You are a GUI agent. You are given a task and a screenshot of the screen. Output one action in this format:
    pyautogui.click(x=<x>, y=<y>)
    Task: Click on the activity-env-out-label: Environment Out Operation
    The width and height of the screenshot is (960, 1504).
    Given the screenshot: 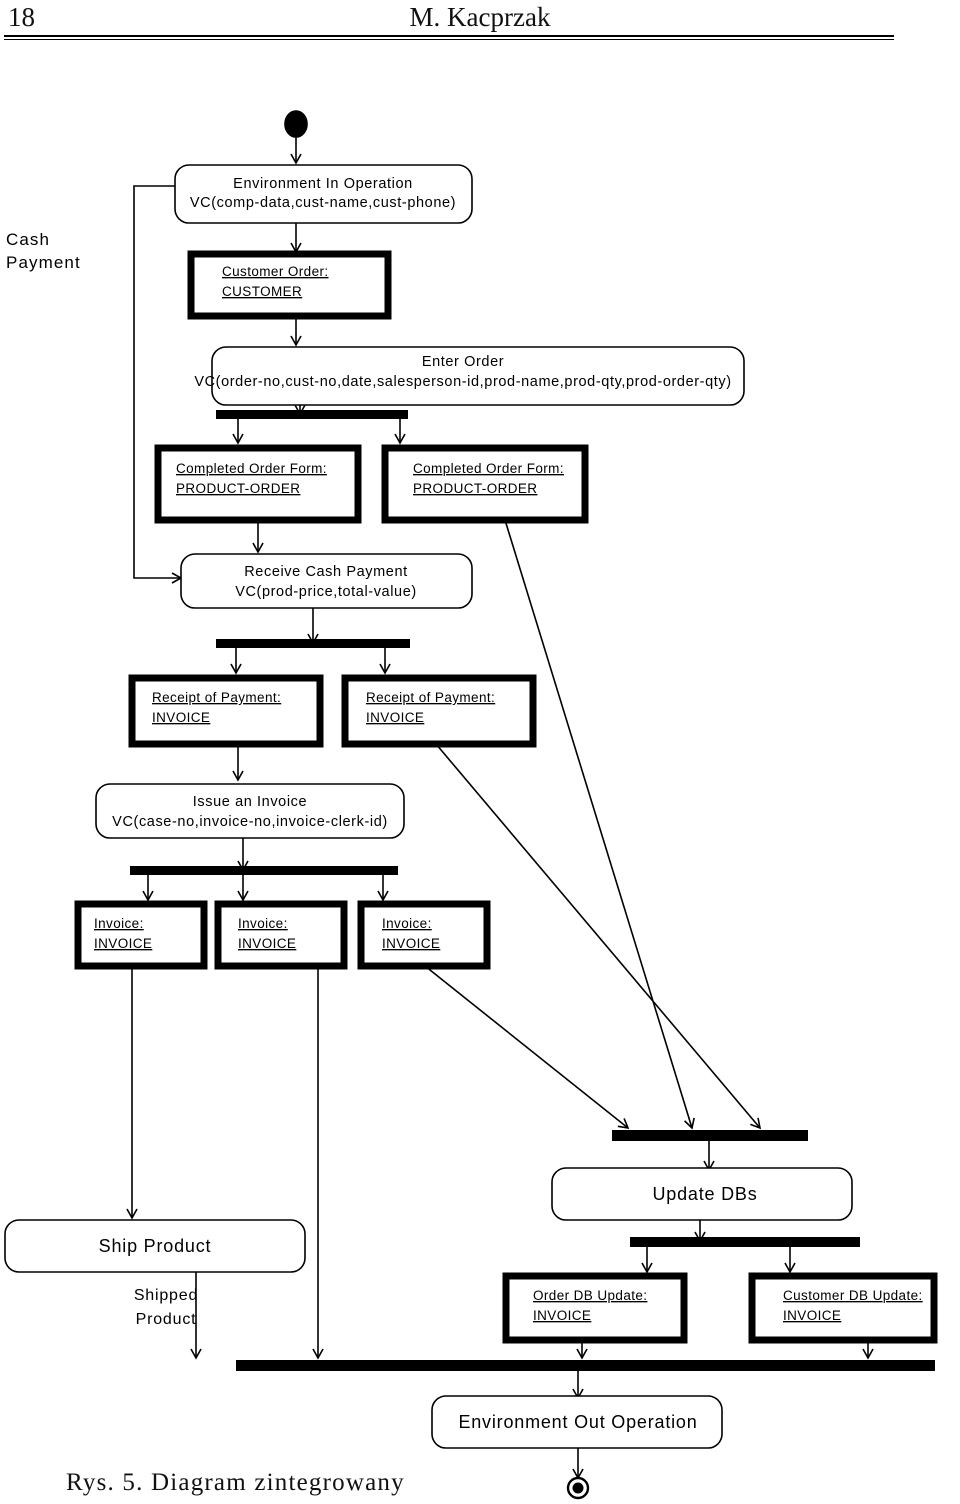 What is the action you would take?
    pyautogui.click(x=577, y=1422)
    